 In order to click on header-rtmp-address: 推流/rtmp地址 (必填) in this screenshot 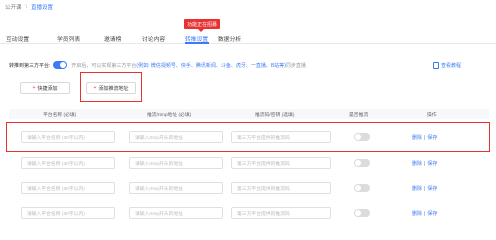, I will do `click(169, 115)`.